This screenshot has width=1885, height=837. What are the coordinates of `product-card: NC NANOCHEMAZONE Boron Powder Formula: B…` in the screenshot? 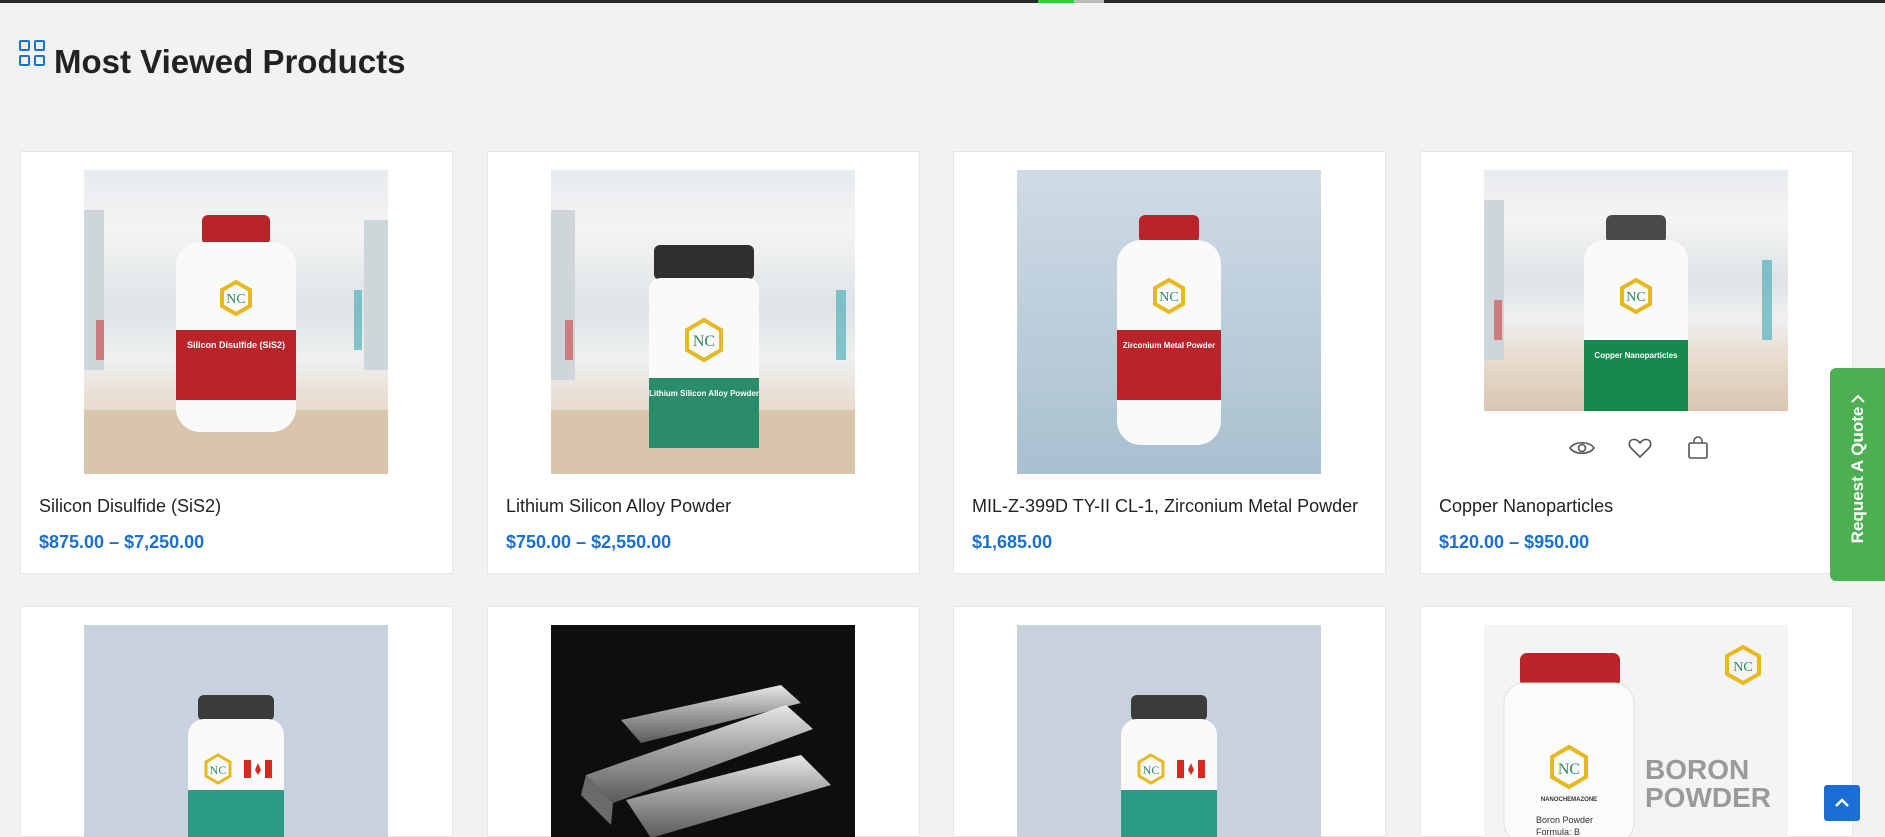 It's located at (1636, 721).